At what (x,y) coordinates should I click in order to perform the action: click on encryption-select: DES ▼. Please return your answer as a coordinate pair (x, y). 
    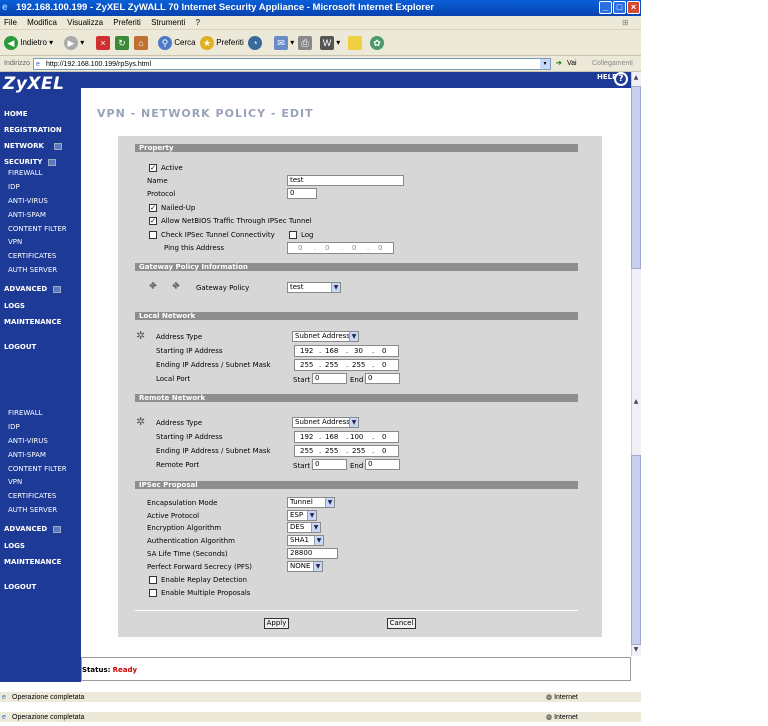
    Looking at the image, I should click on (304, 527).